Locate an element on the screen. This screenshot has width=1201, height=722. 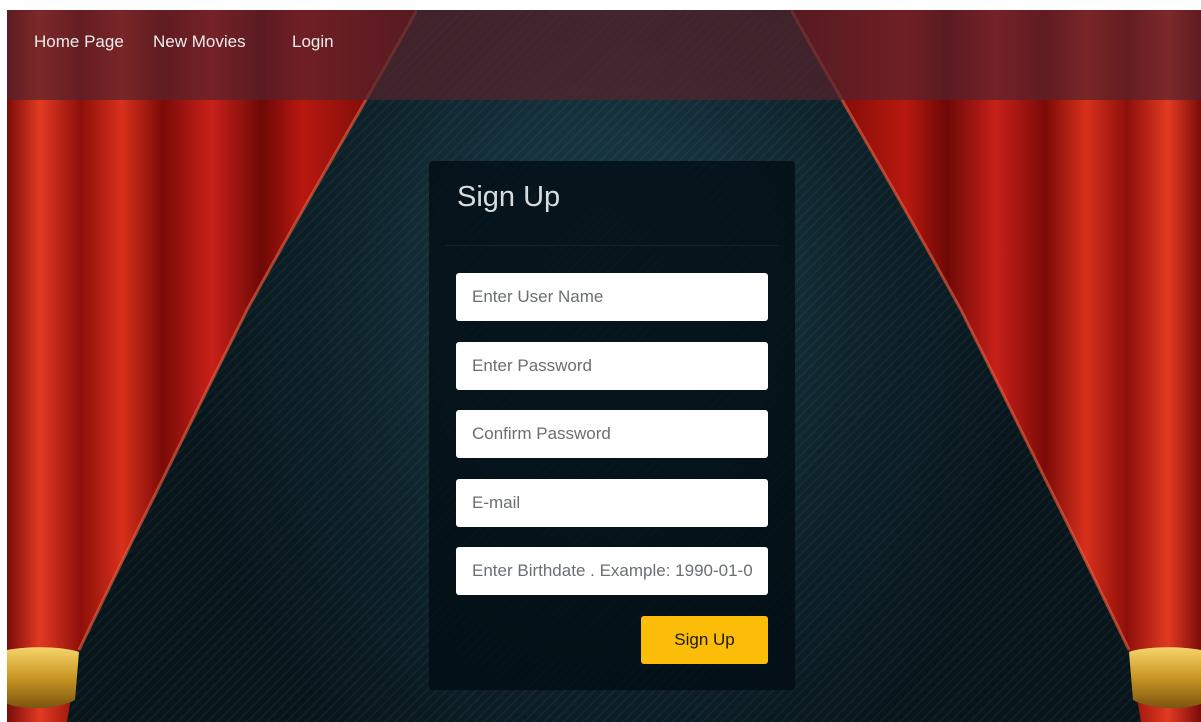
confirm-password-input is located at coordinates (612, 434).